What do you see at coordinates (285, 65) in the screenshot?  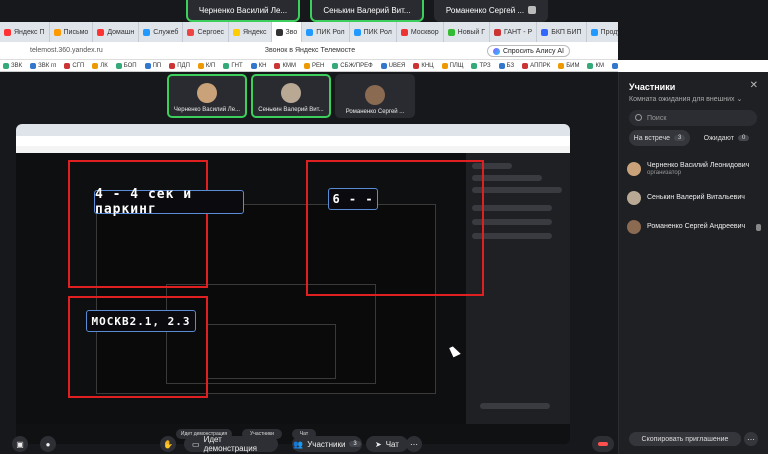 I see `bookmark-item: КММ` at bounding box center [285, 65].